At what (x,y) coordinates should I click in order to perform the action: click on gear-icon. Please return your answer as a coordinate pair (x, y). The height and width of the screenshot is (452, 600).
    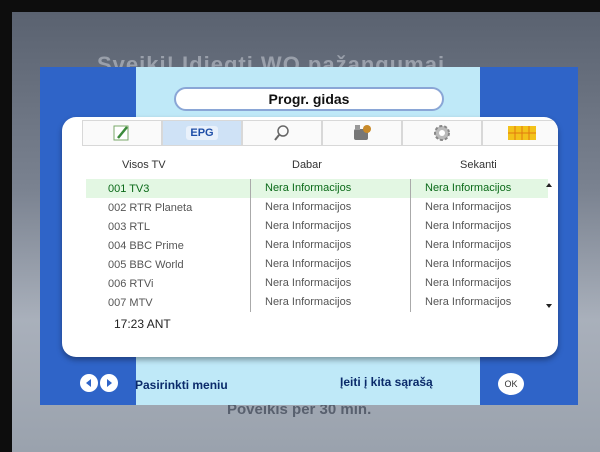
    Looking at the image, I should click on (442, 133).